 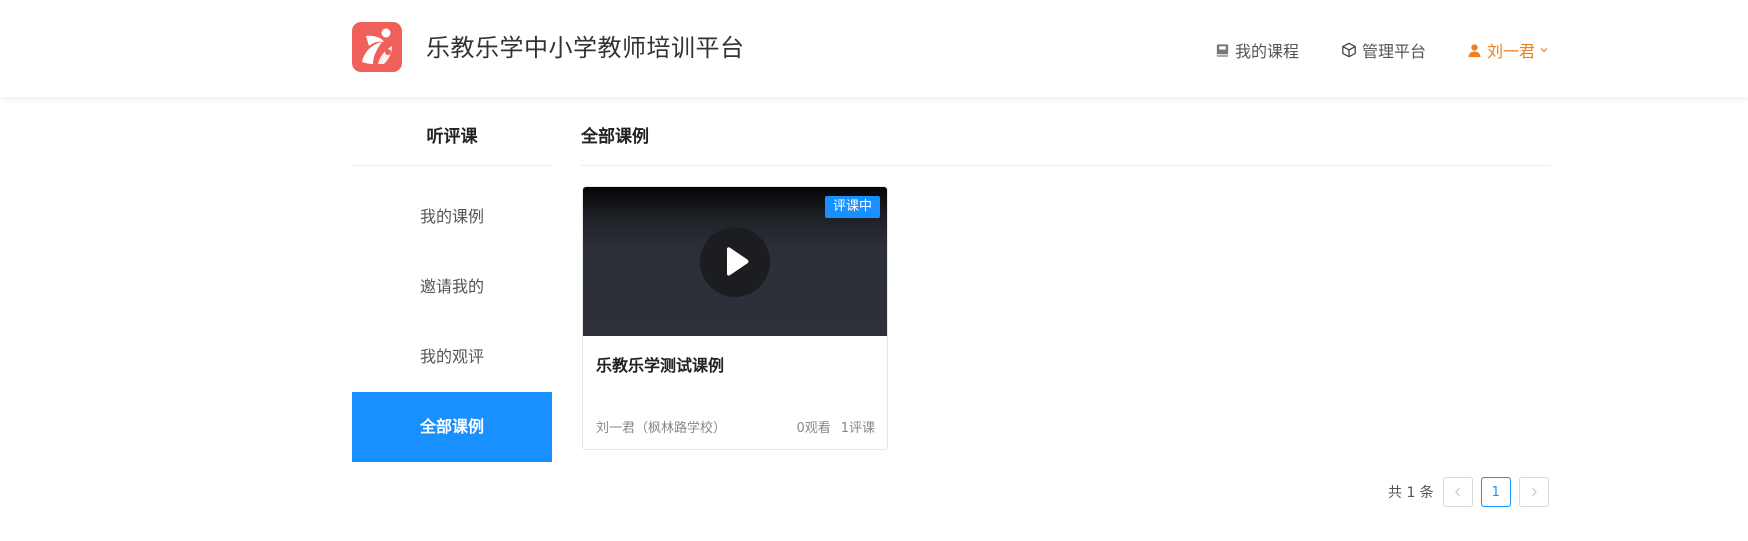 I want to click on pagination: 共 1 条 1, so click(x=1468, y=492).